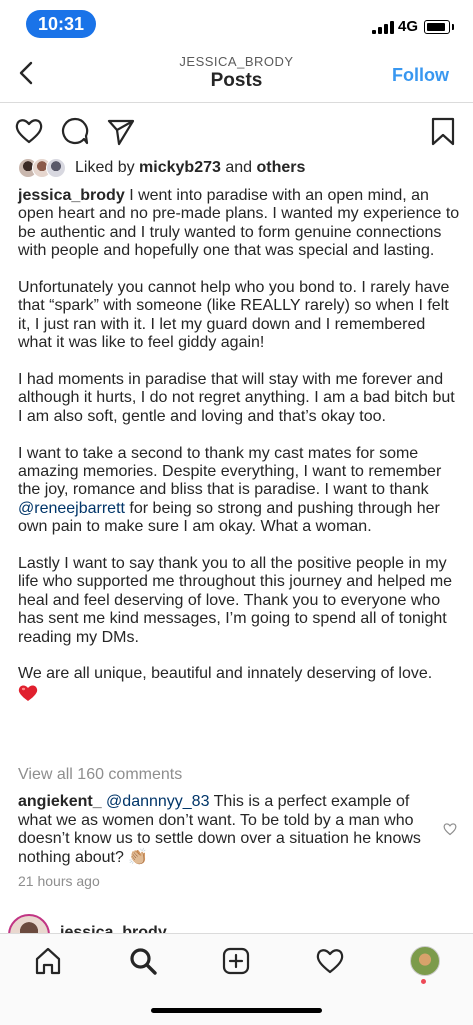  Describe the element at coordinates (60, 801) in the screenshot. I see `comment-username: angiekent_` at that location.